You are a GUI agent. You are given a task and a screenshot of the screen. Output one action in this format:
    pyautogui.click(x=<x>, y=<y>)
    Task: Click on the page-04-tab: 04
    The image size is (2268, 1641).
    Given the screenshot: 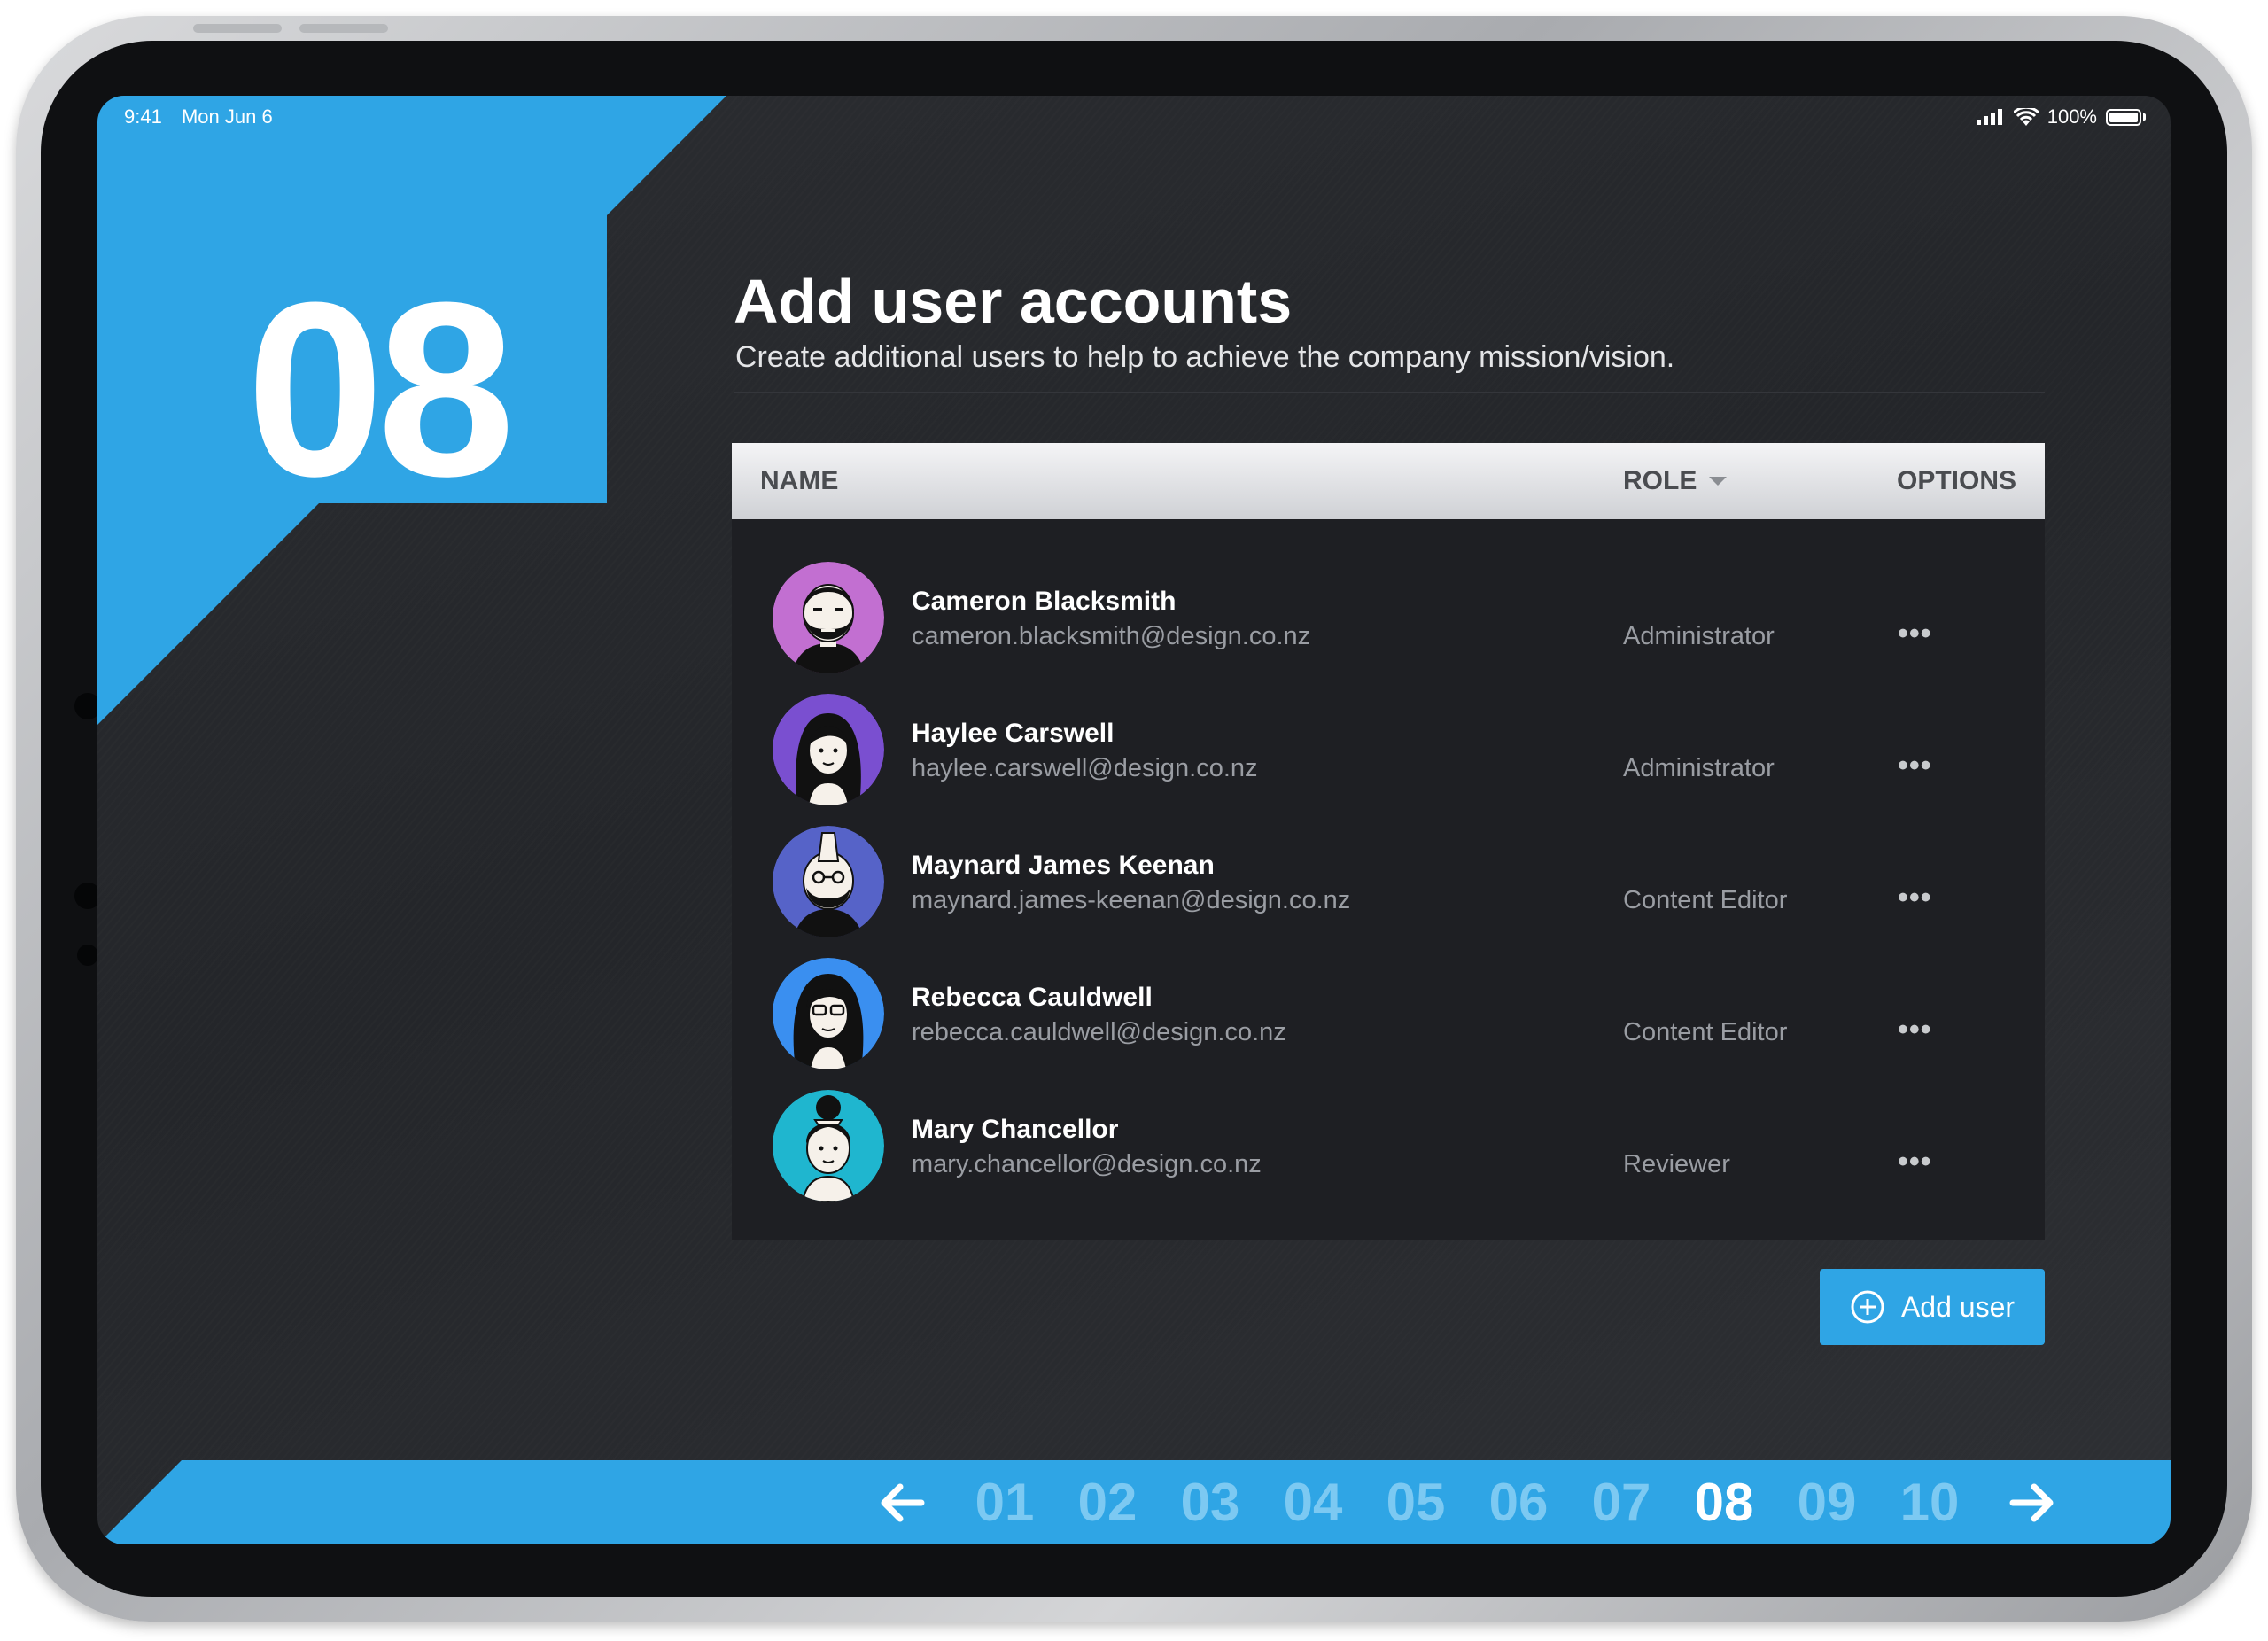 What is the action you would take?
    pyautogui.click(x=1313, y=1502)
    